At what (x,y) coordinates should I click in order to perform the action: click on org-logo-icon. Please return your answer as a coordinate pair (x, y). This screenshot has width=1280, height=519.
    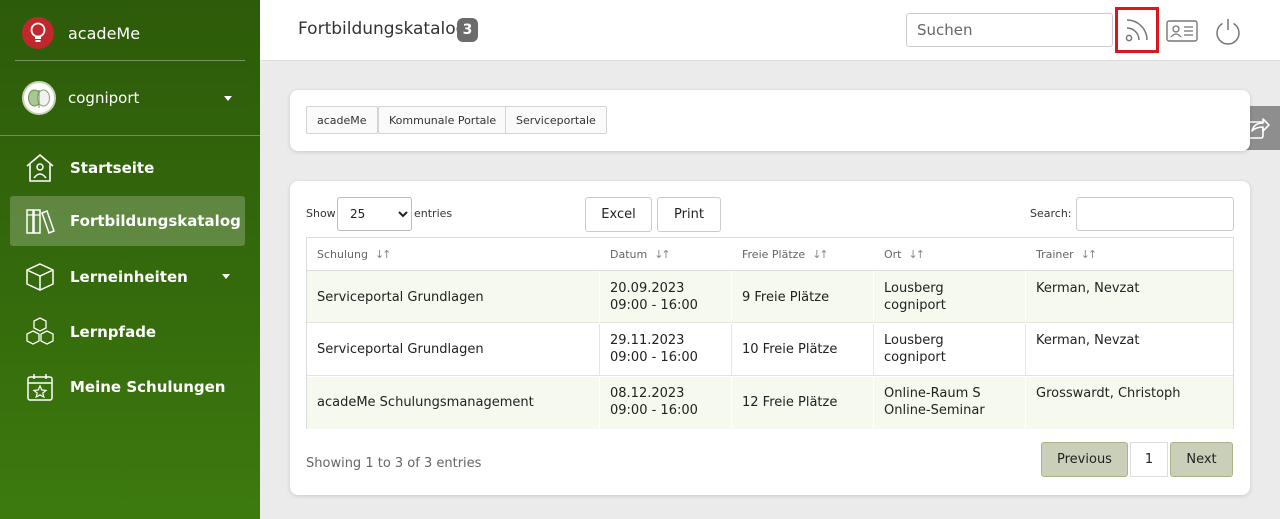
    Looking at the image, I should click on (39, 98).